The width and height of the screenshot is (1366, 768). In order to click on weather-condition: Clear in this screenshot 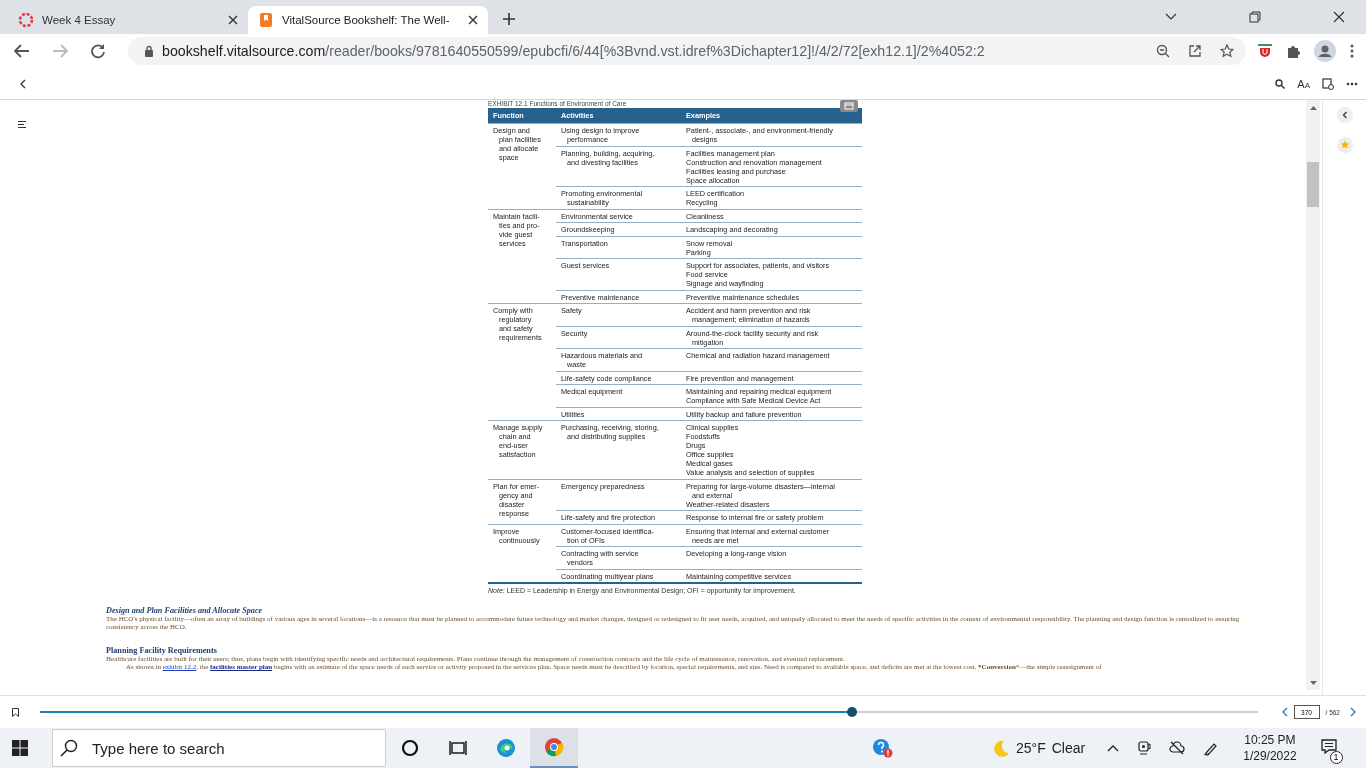, I will do `click(1068, 748)`.